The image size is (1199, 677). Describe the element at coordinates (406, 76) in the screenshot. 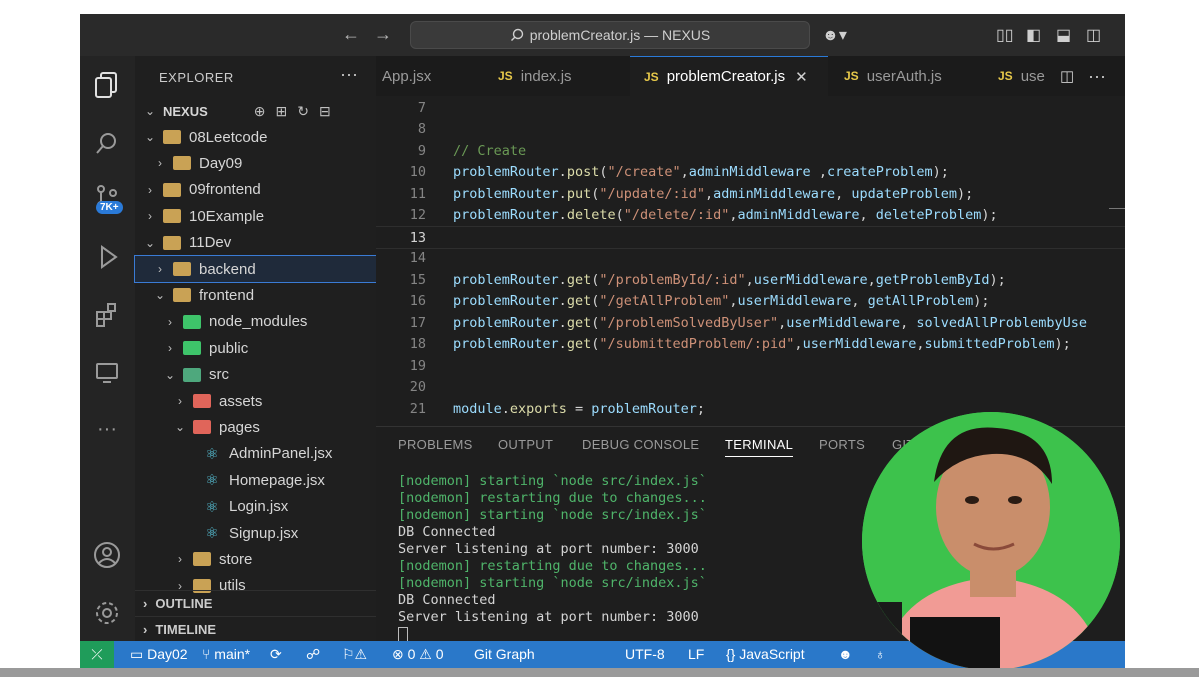

I see `tab-app-jsx: App.jsx` at that location.